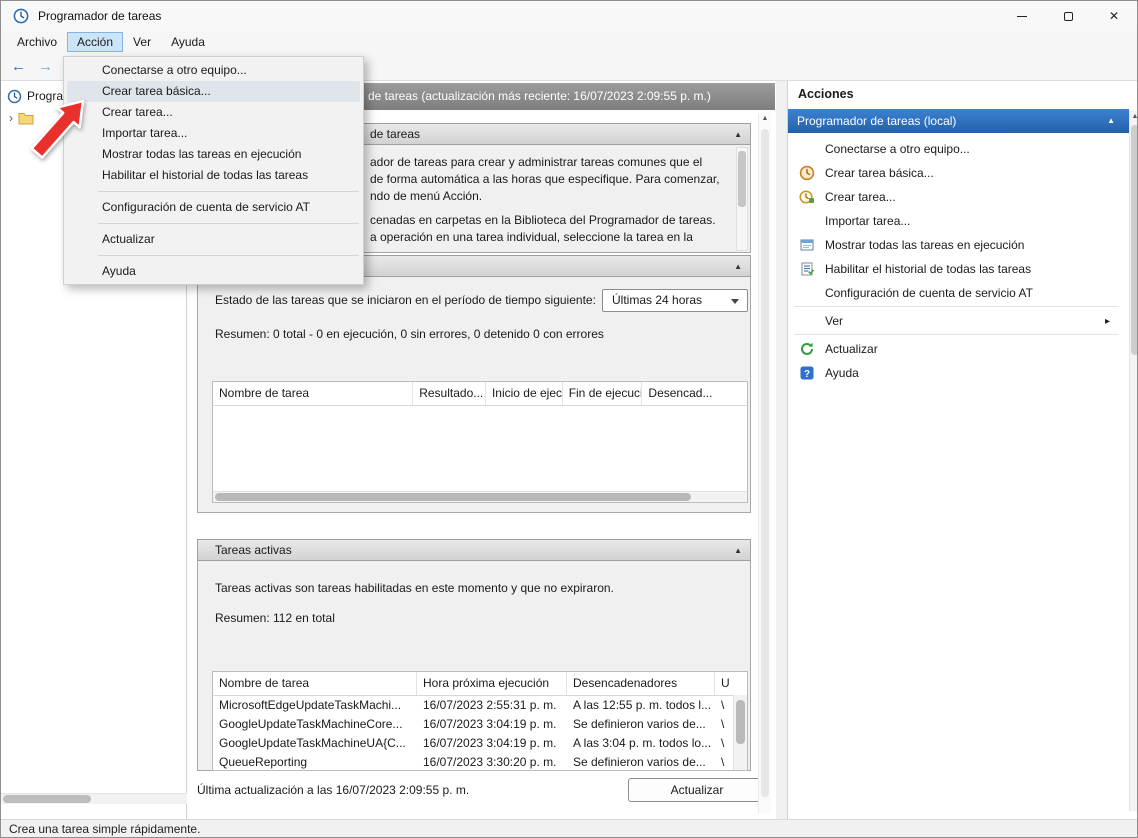  I want to click on column-header: Hora próxima ejecución, so click(492, 683).